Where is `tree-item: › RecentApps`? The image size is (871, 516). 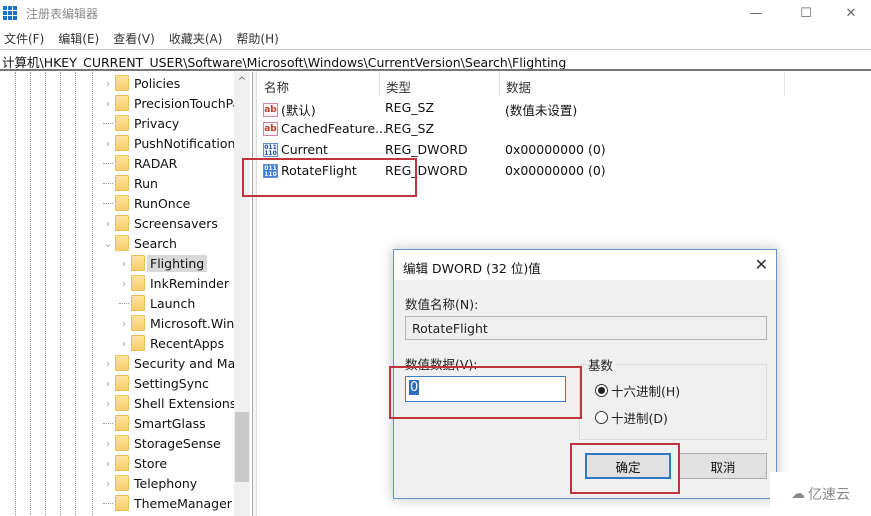 tree-item: › RecentApps is located at coordinates (170, 343).